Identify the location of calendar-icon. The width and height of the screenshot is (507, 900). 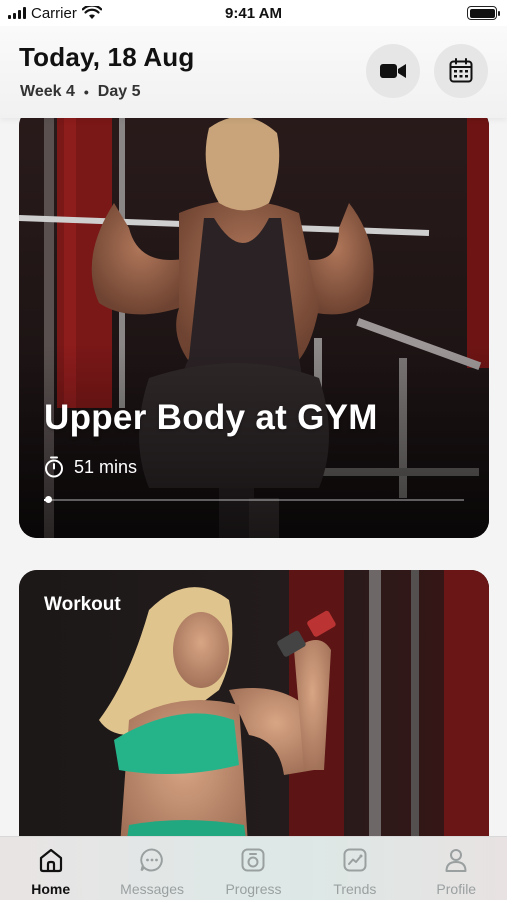
(461, 70).